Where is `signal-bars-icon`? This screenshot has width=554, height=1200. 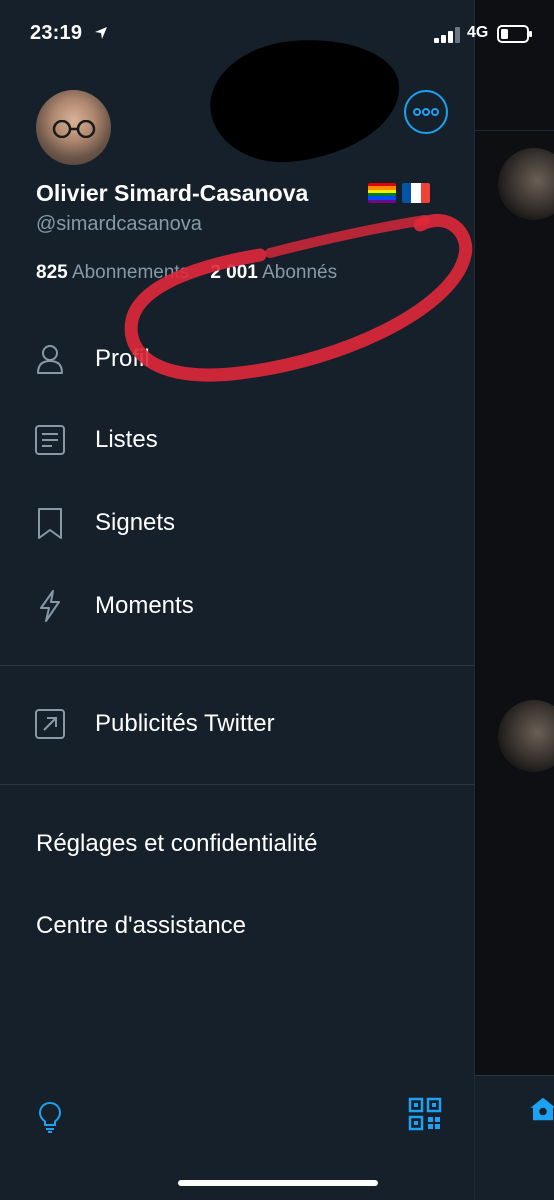 signal-bars-icon is located at coordinates (447, 35).